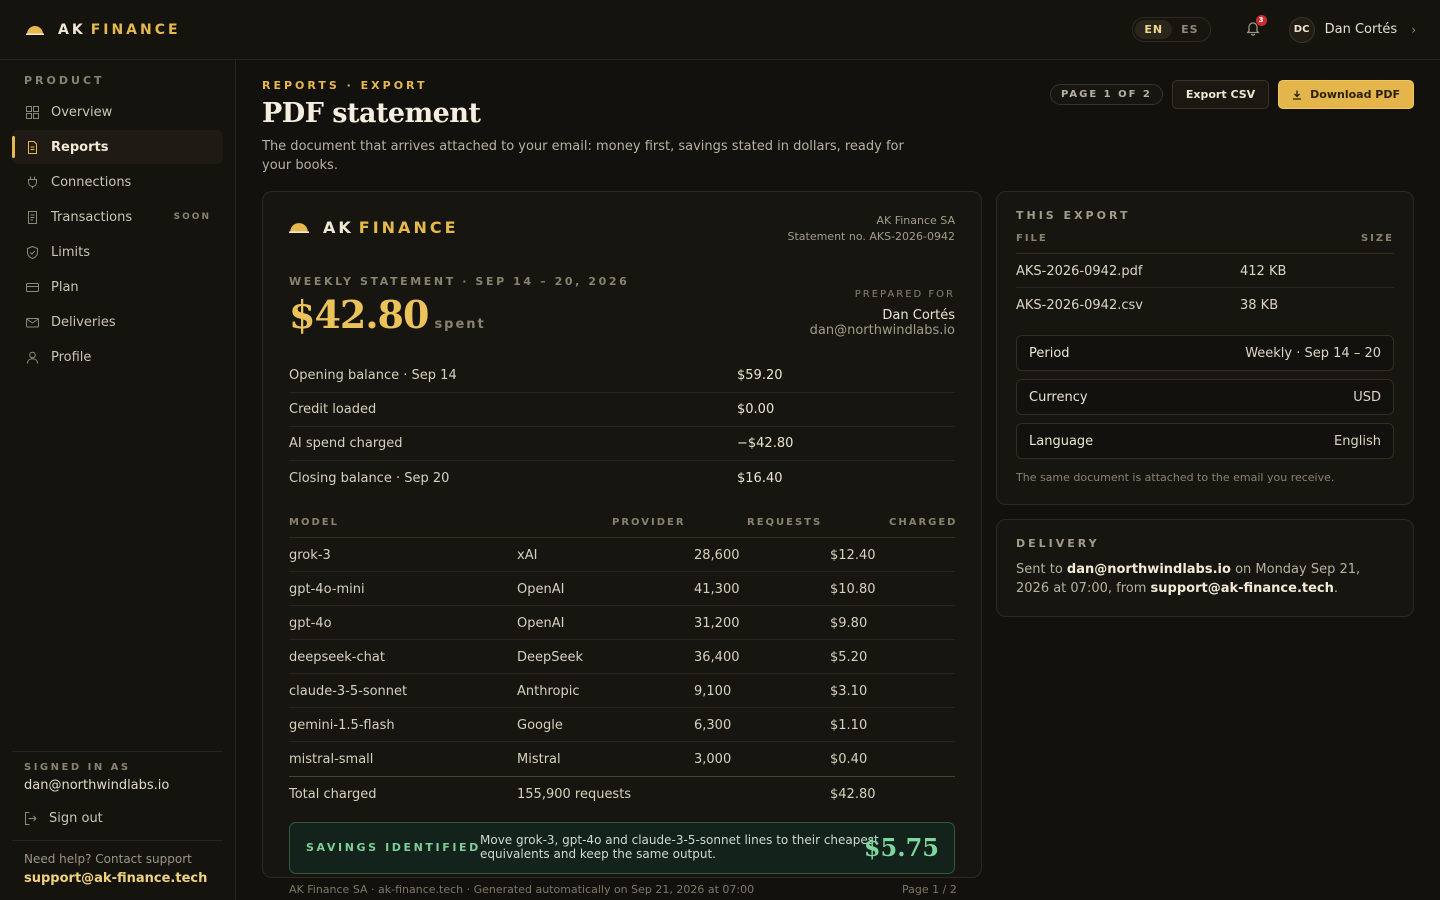  I want to click on brand-name-finance: FINANCE, so click(135, 29).